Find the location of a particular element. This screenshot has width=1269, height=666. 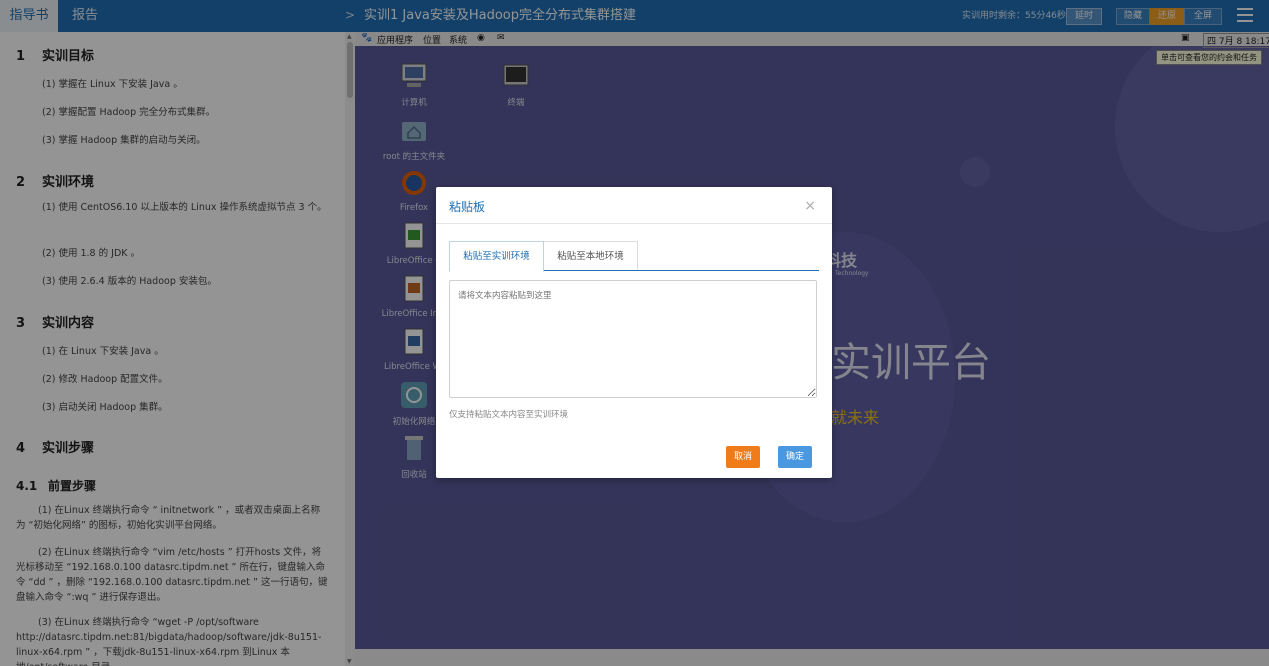

divider is located at coordinates (634, 223).